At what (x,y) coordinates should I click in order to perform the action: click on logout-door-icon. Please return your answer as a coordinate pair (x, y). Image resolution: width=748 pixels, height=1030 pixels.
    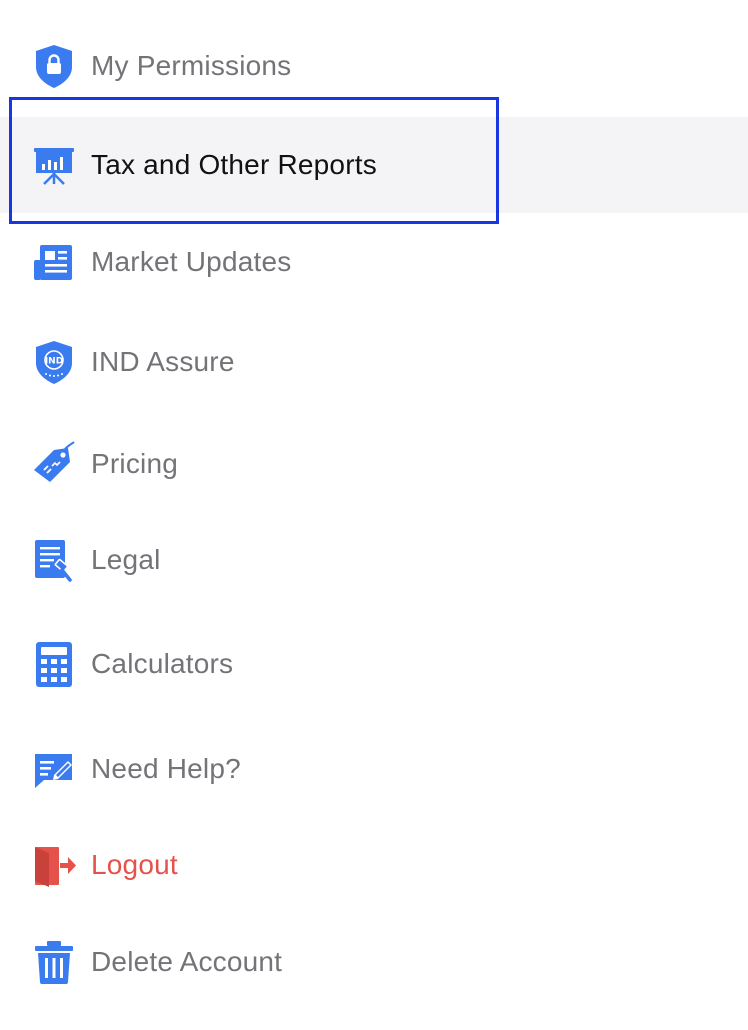
    Looking at the image, I should click on (54, 865).